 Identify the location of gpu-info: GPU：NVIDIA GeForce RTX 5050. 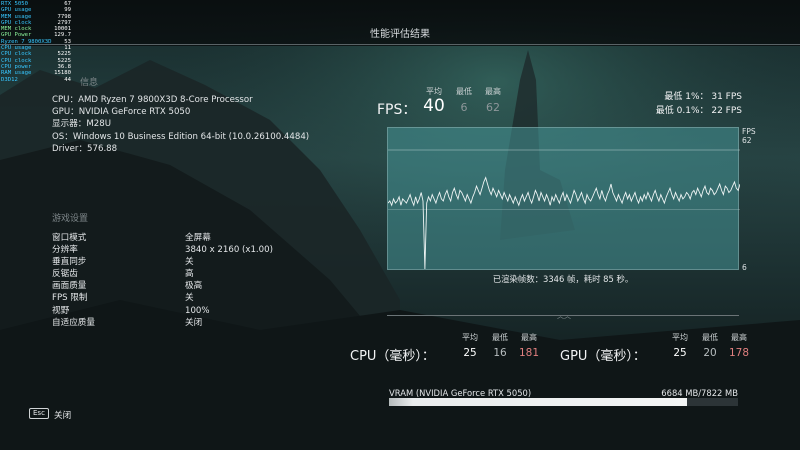
(121, 112).